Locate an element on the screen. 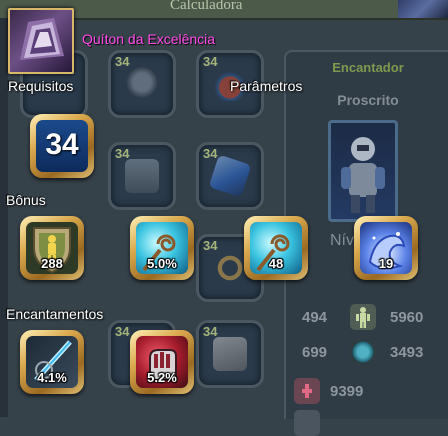  bonus-icon-frame: 48 is located at coordinates (276, 248).